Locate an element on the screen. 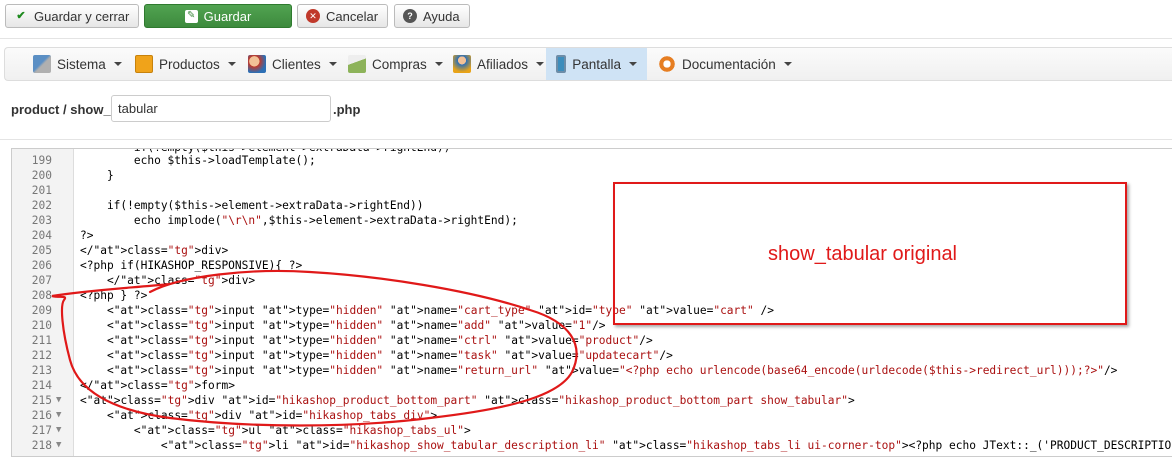  line-number: 203 is located at coordinates (41, 220).